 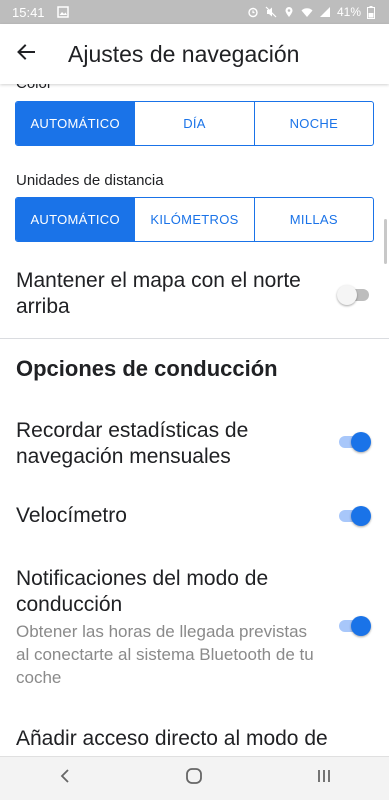 What do you see at coordinates (194, 519) in the screenshot?
I see `speedometer-row: Velocímetro` at bounding box center [194, 519].